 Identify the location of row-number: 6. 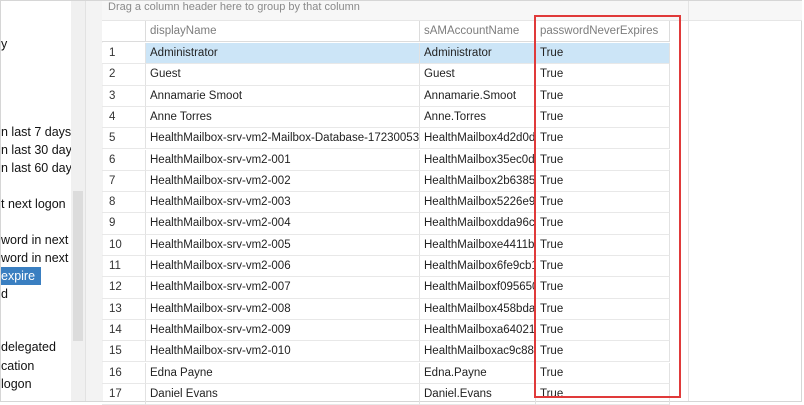
(124, 160).